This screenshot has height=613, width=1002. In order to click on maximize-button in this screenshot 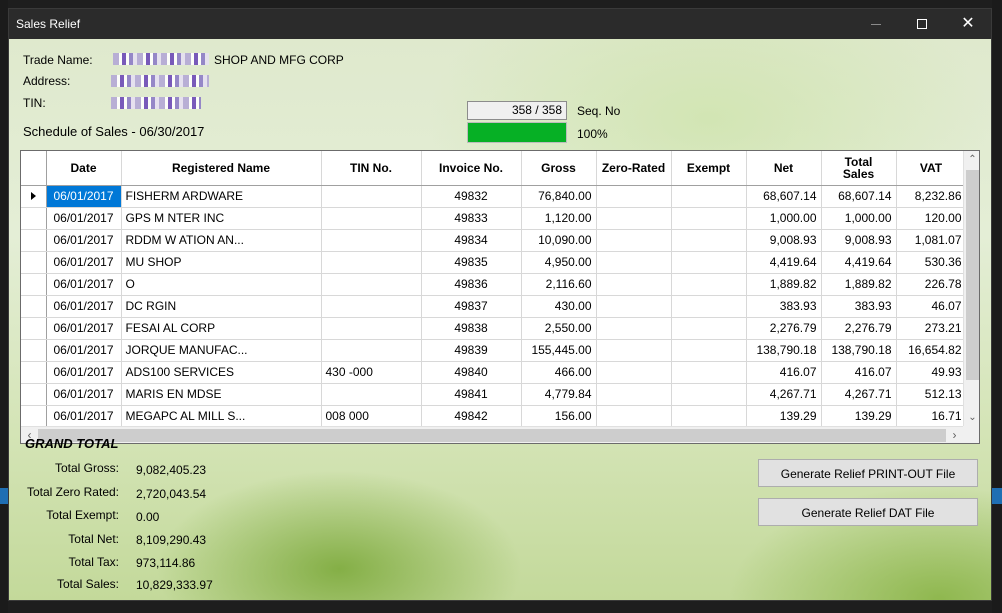, I will do `click(922, 24)`.